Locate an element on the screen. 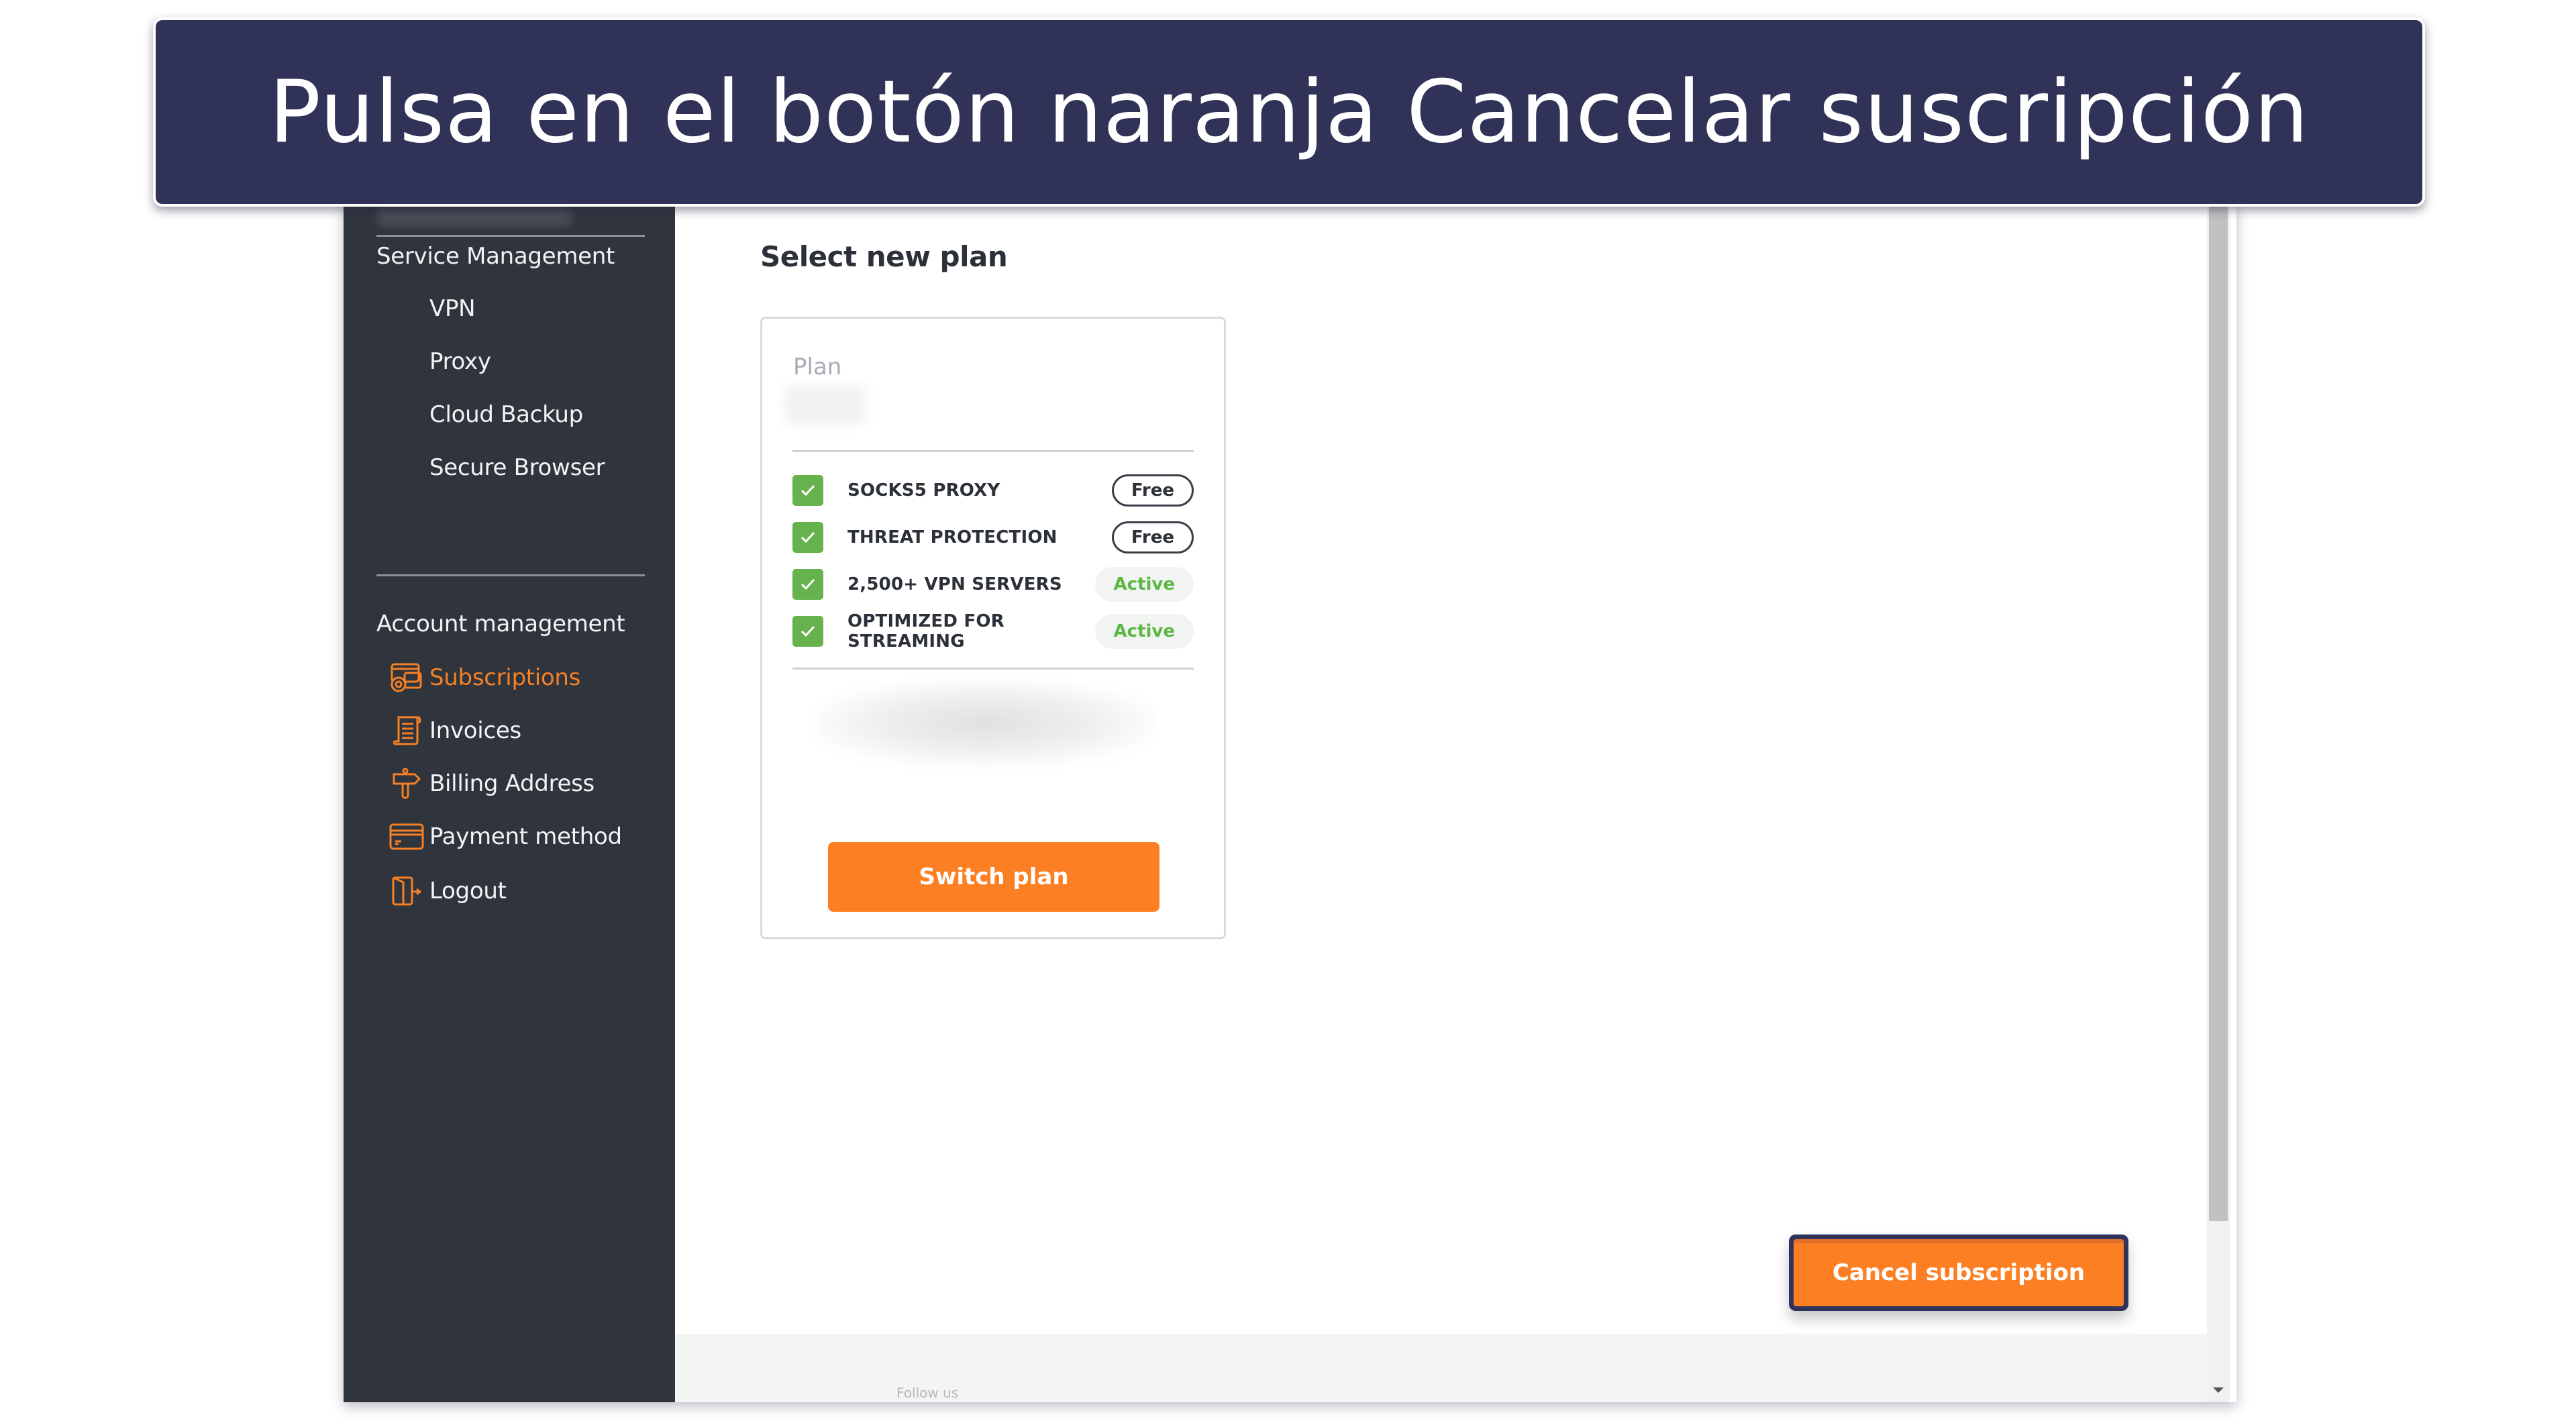 This screenshot has height=1421, width=2576. sidebar-item-cloud-backup: Cloud Backup is located at coordinates (506, 414).